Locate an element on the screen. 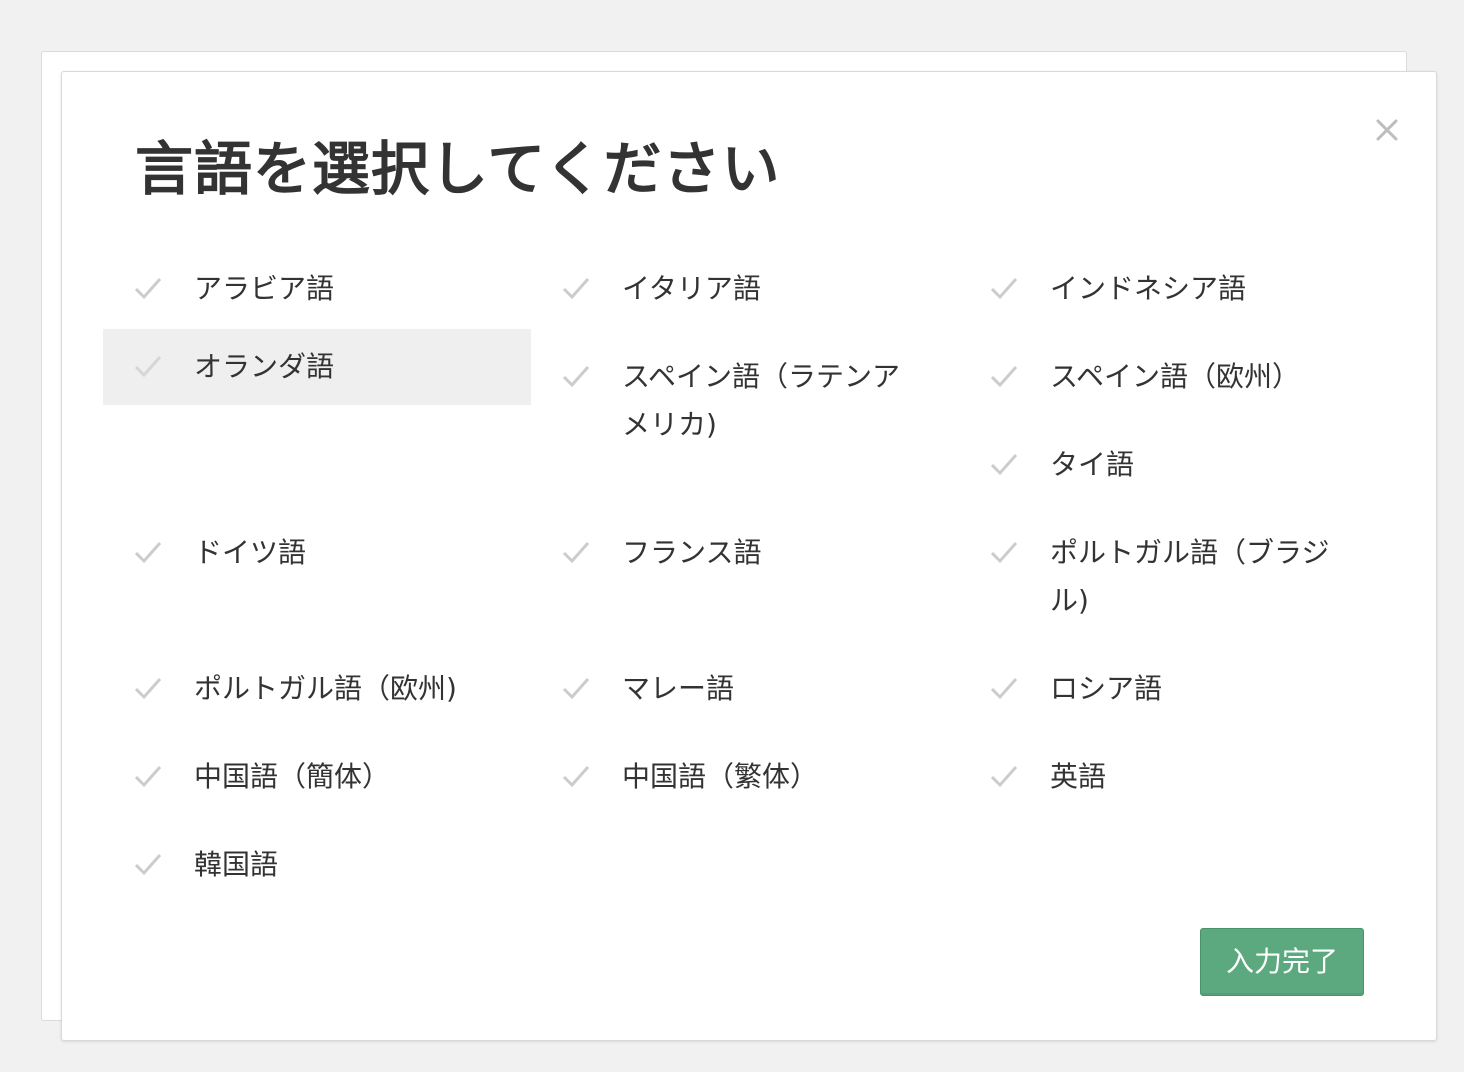 The width and height of the screenshot is (1464, 1072). language-option-french: フランス語 is located at coordinates (745, 553).